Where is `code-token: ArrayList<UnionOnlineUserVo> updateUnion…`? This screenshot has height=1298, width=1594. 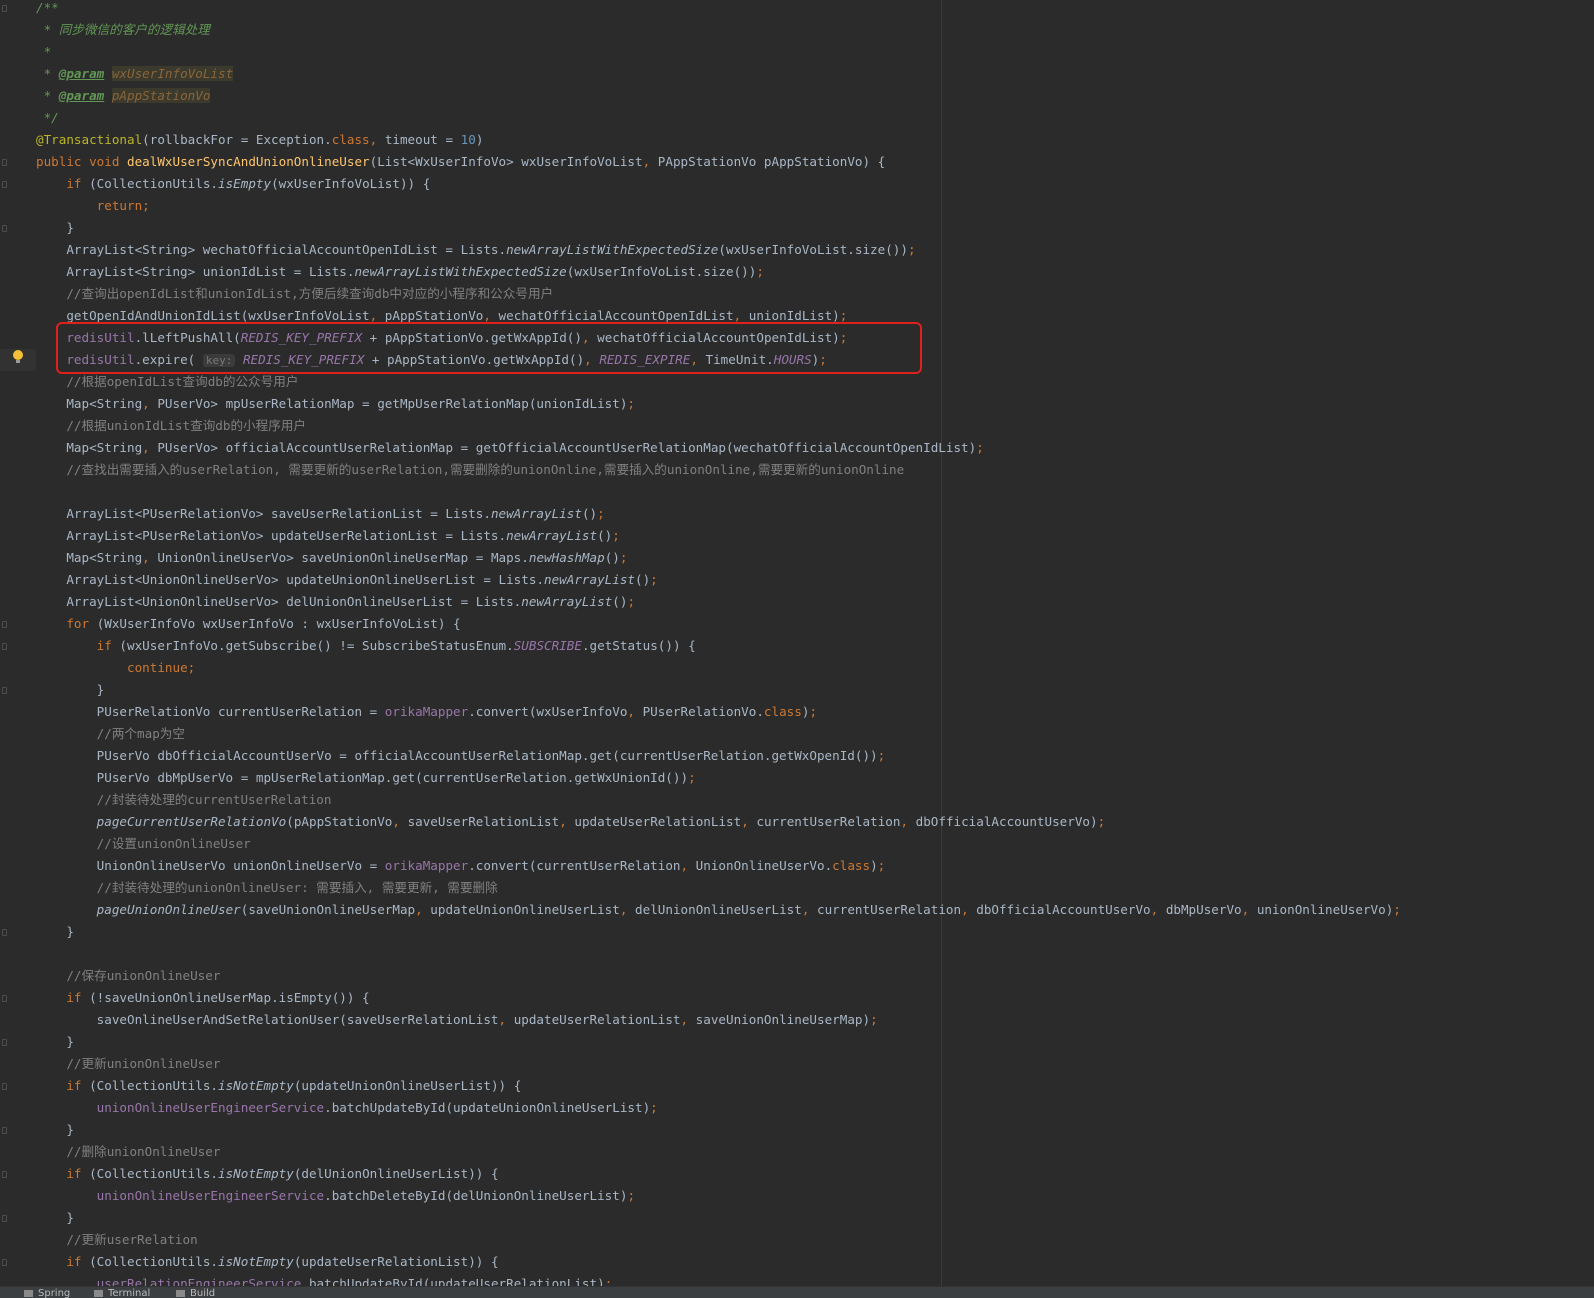
code-token: ArrayList<UnionOnlineUserVo> updateUnion… is located at coordinates (290, 579).